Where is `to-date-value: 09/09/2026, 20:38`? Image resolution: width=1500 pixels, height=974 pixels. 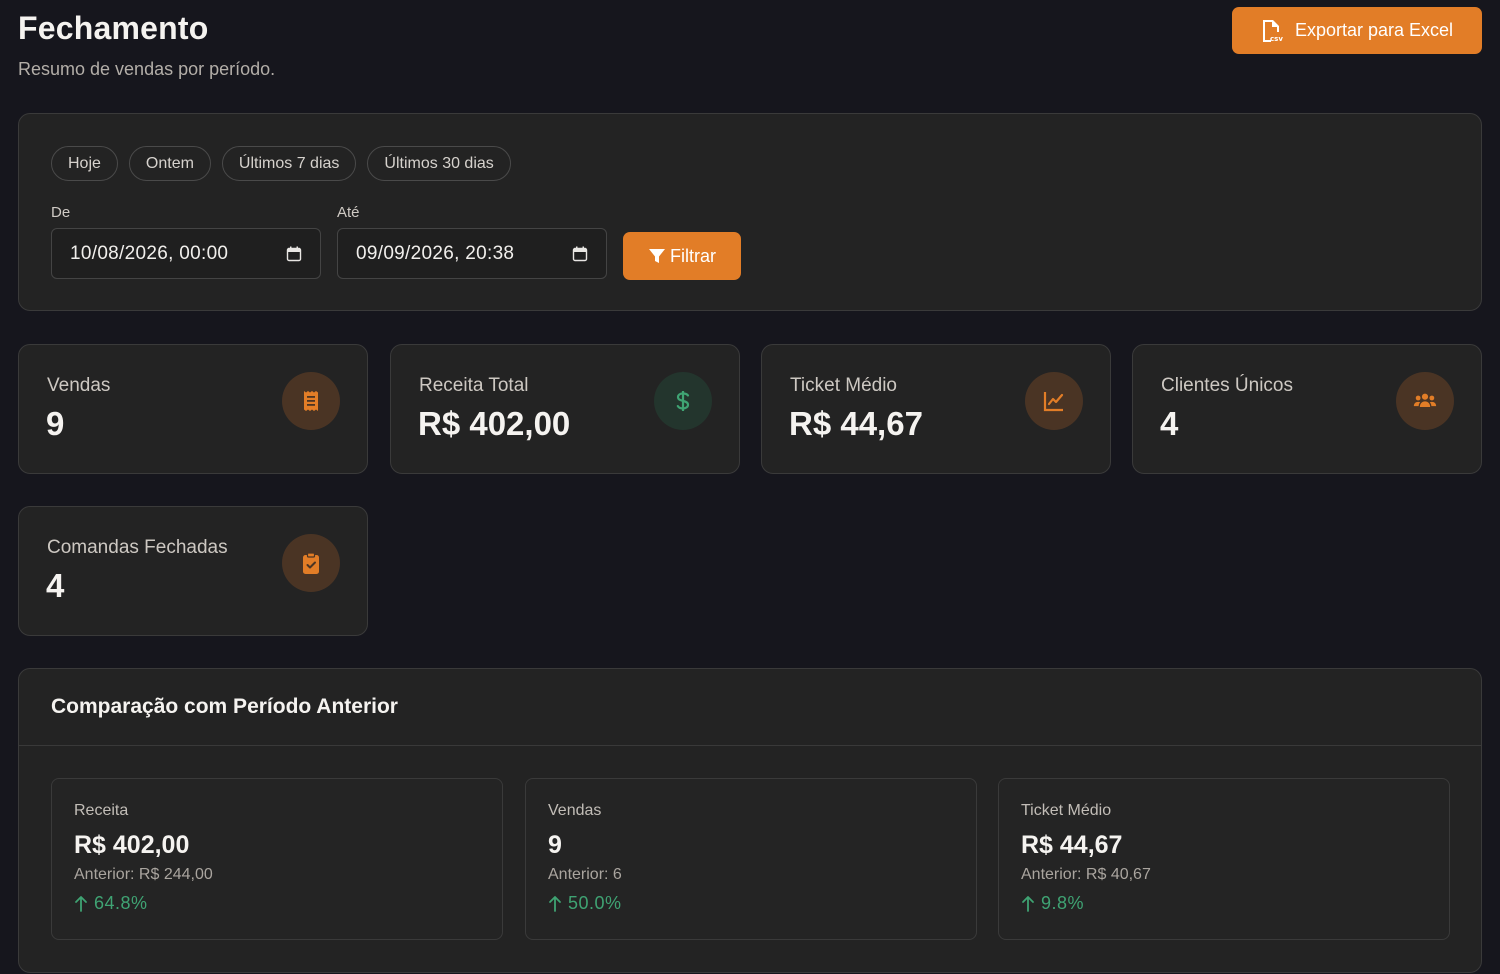 to-date-value: 09/09/2026, 20:38 is located at coordinates (435, 253).